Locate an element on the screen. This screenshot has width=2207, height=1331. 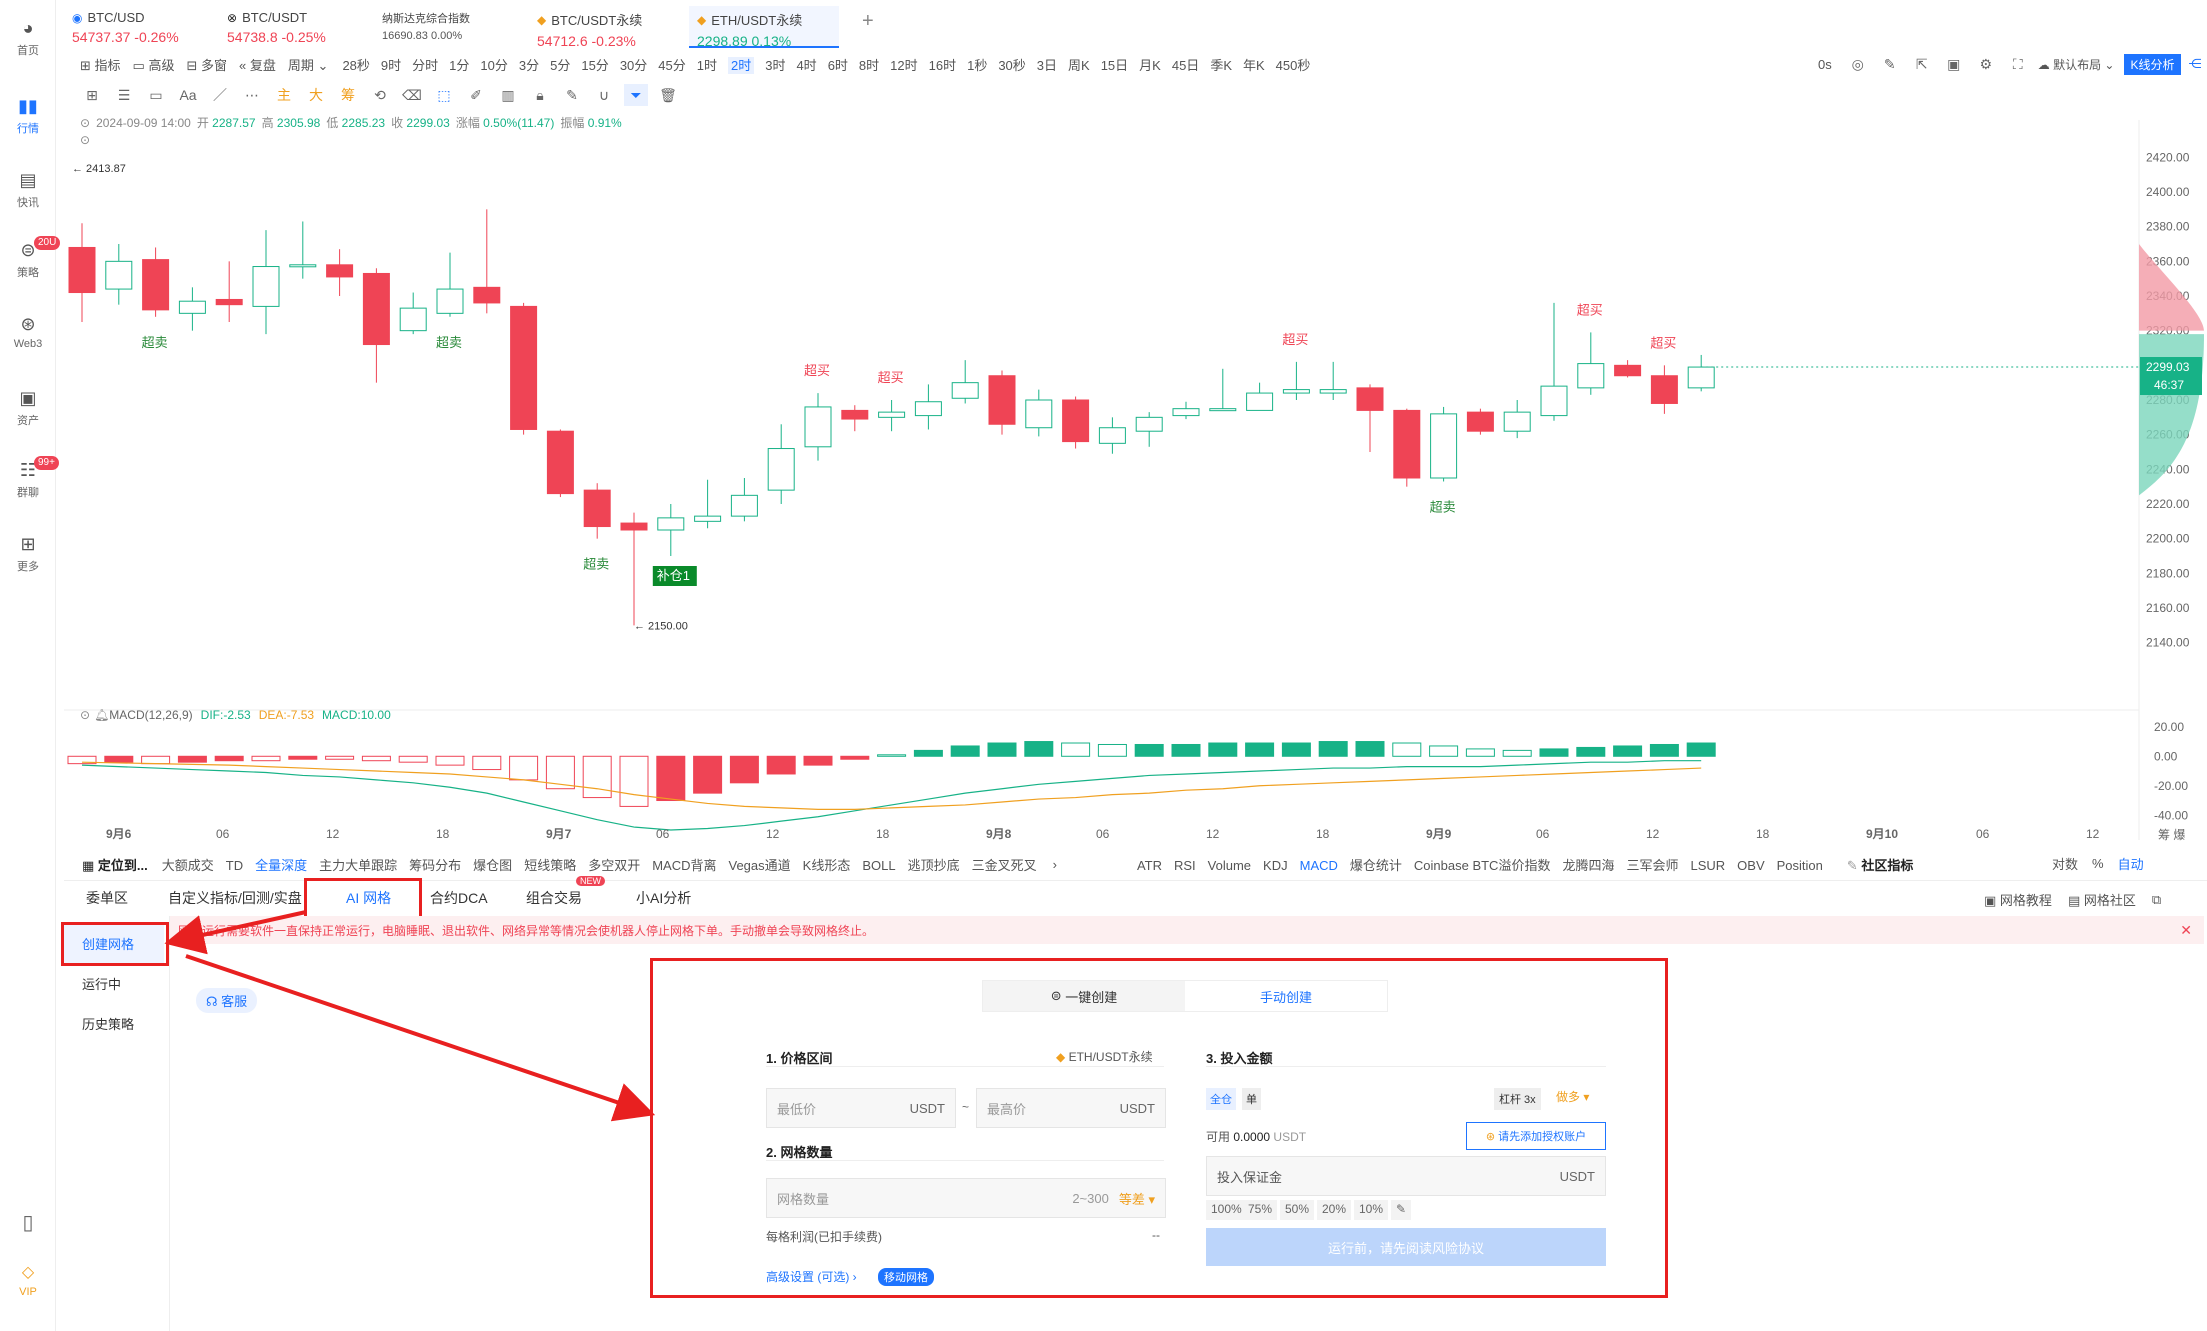
chip-toggle: 筹 is located at coordinates (348, 95).